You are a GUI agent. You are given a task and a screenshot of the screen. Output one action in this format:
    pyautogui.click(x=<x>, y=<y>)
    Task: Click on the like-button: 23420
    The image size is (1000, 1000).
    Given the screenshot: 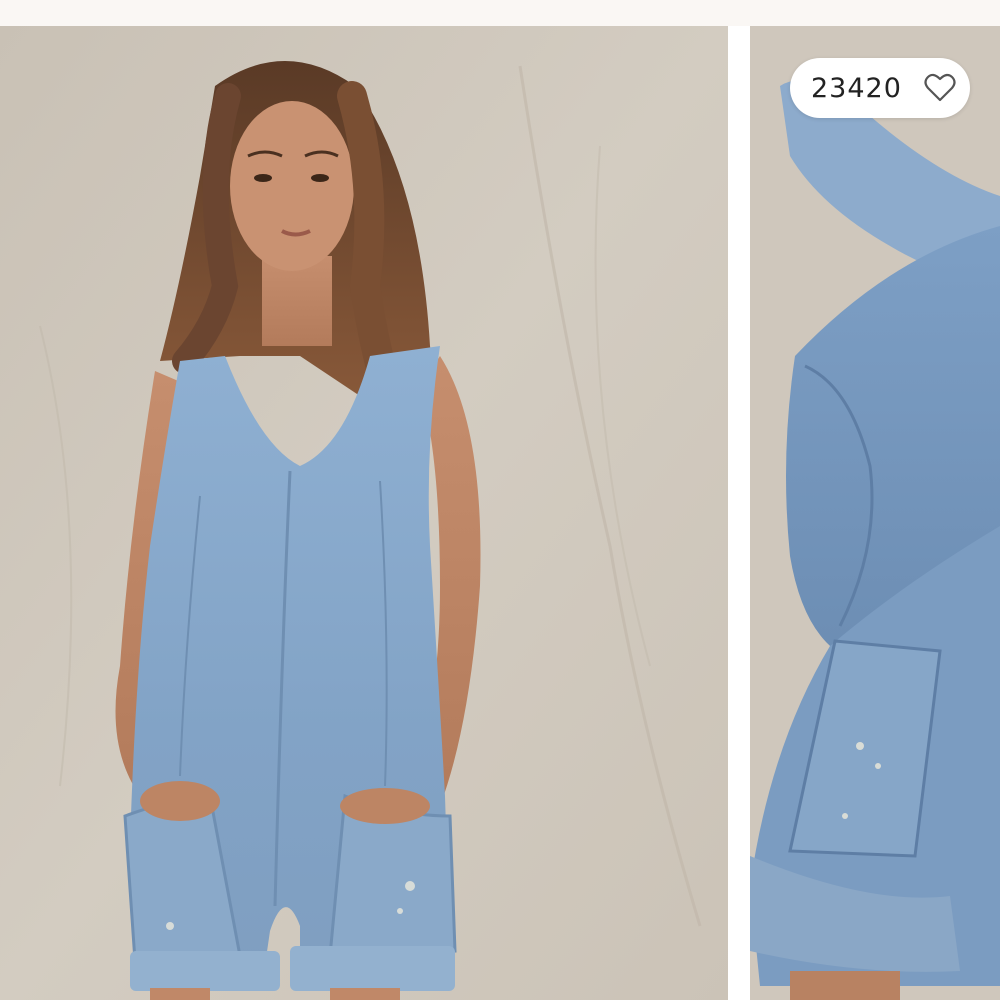 What is the action you would take?
    pyautogui.click(x=880, y=88)
    